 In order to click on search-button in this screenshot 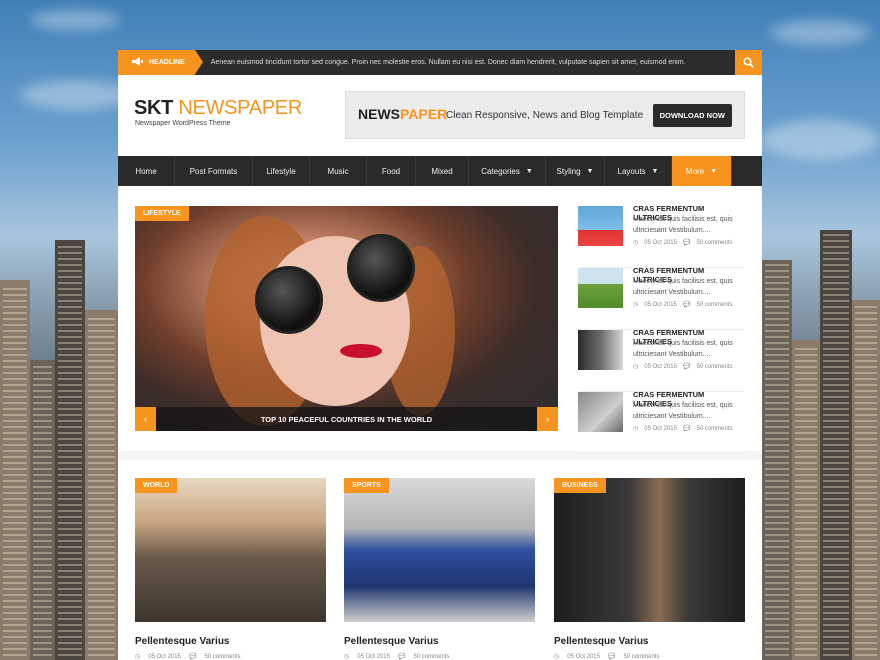, I will do `click(748, 62)`.